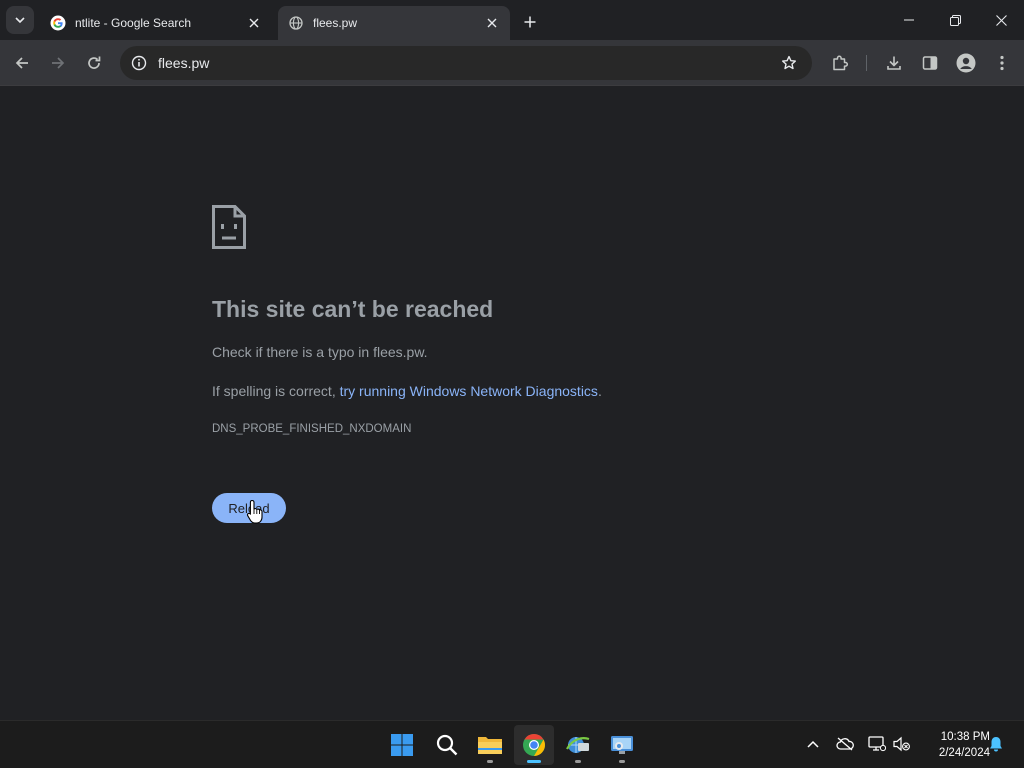 The image size is (1024, 768). Describe the element at coordinates (139, 63) in the screenshot. I see `site-info-icon` at that location.